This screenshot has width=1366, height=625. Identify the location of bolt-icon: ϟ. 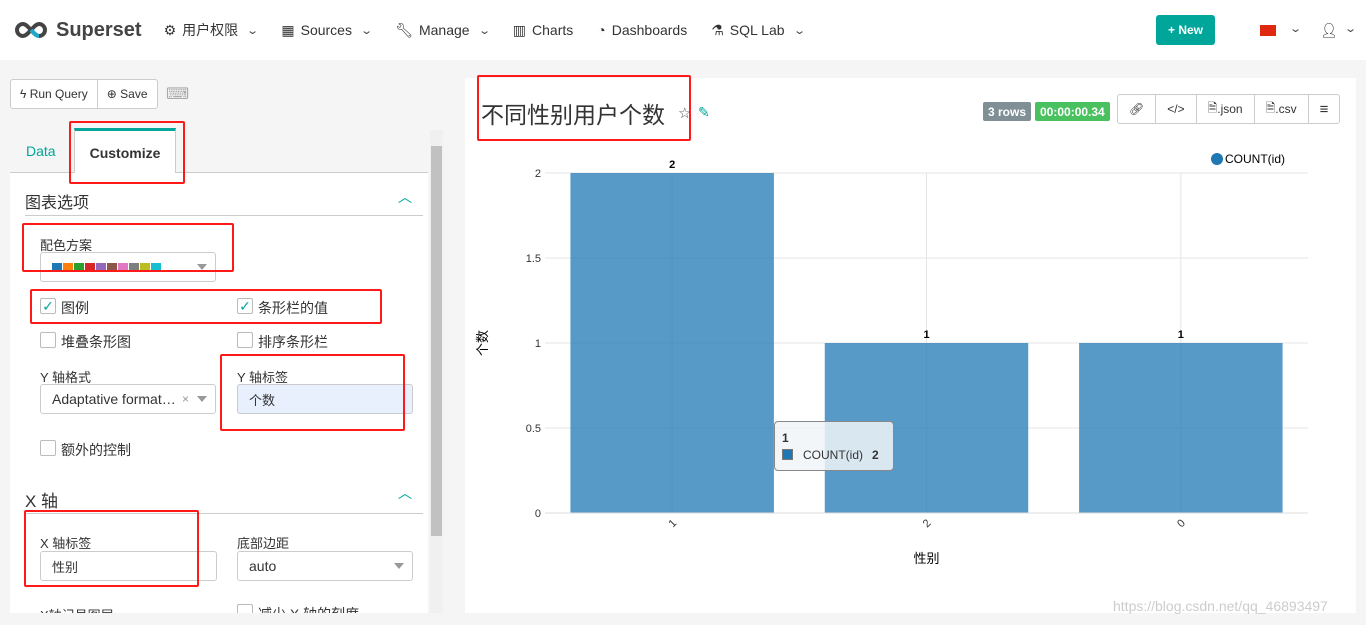
(23, 94).